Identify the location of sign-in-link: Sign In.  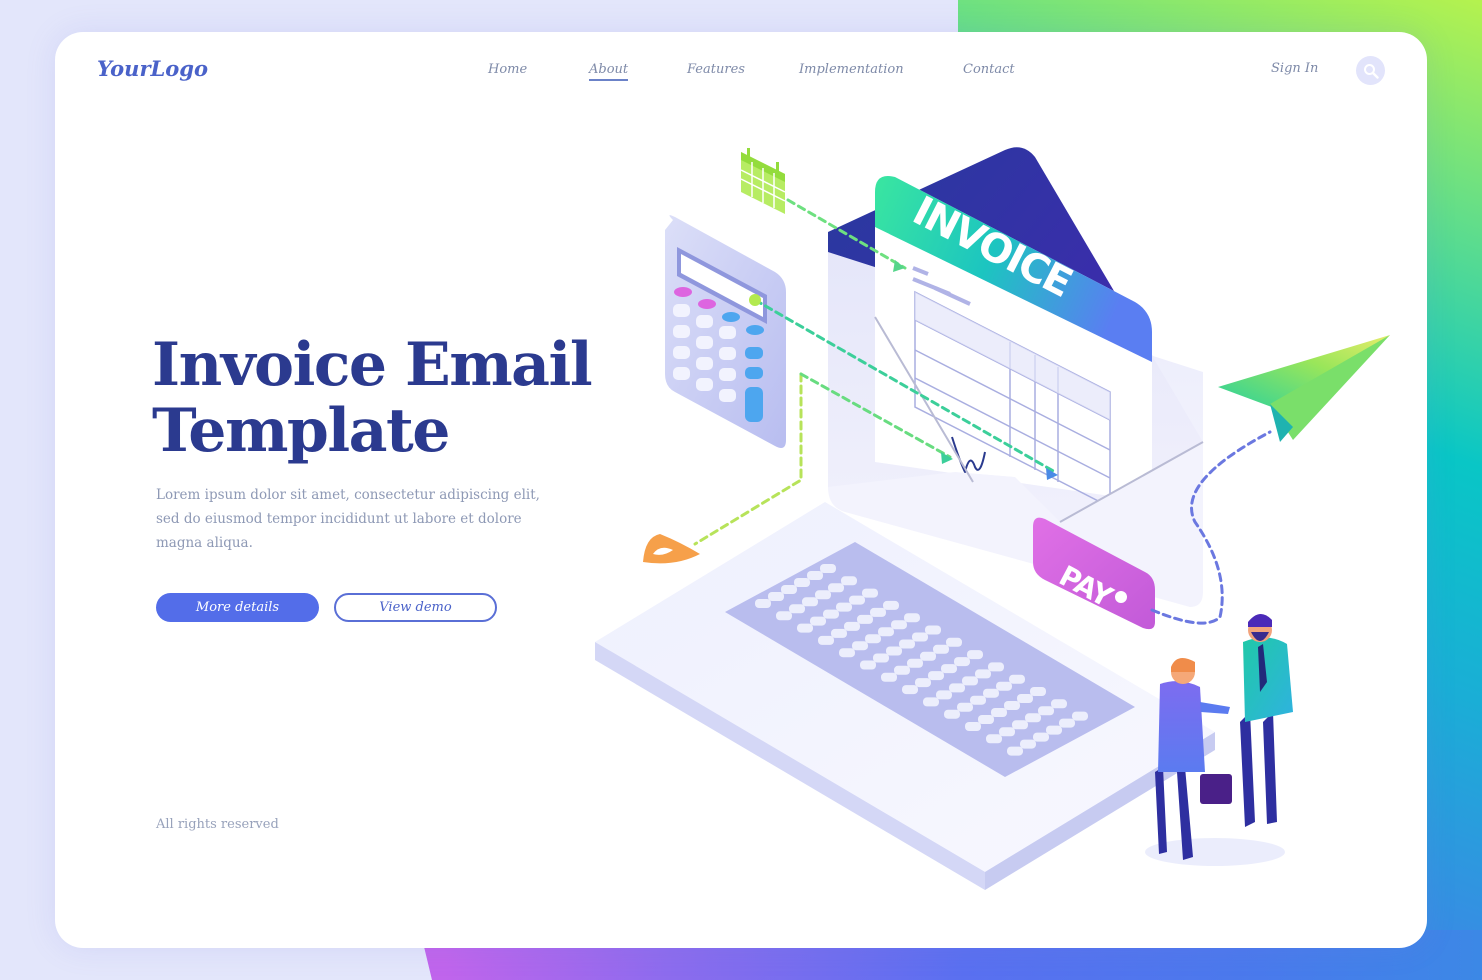
(1294, 68).